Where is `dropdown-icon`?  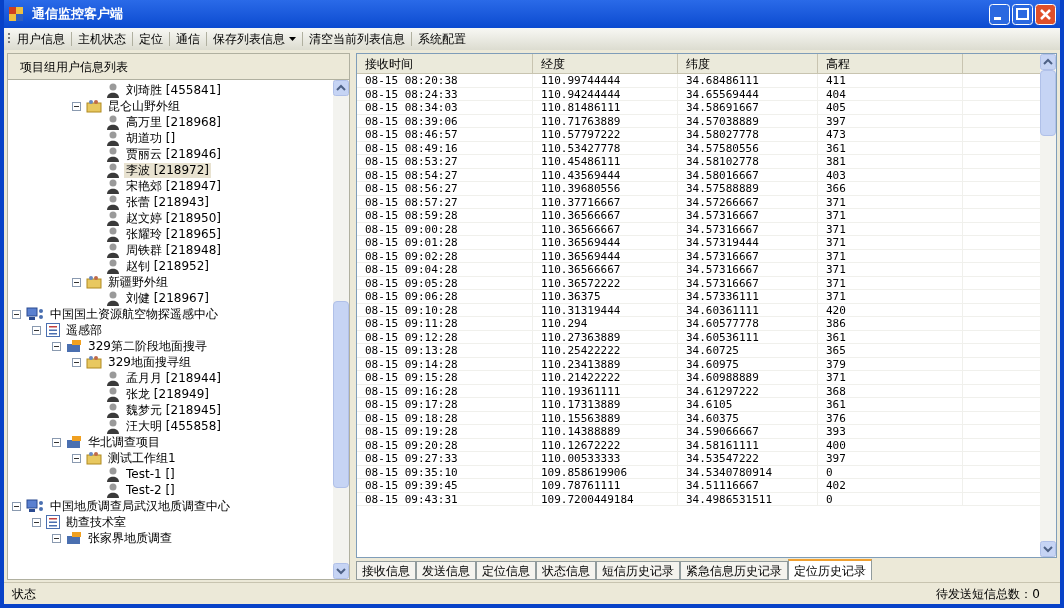
dropdown-icon is located at coordinates (292, 39).